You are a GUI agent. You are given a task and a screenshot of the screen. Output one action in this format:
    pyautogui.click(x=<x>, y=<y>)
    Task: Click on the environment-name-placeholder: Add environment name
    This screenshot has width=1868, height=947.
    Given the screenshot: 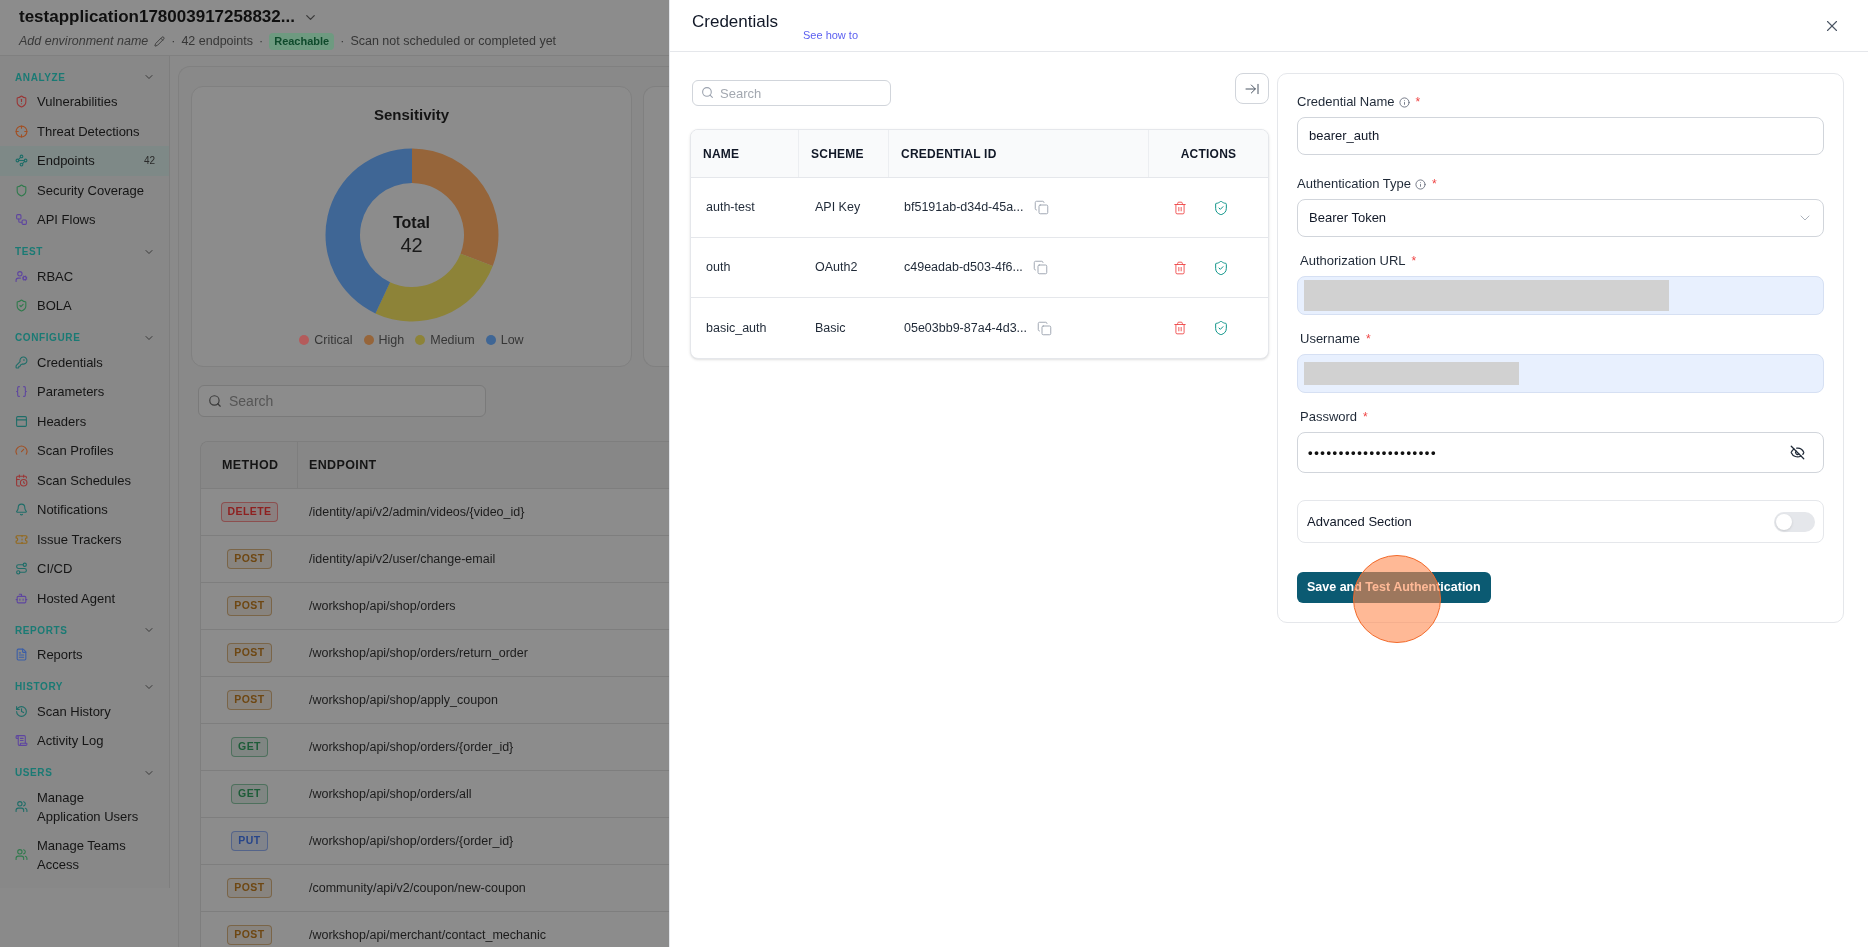 What is the action you would take?
    pyautogui.click(x=84, y=41)
    